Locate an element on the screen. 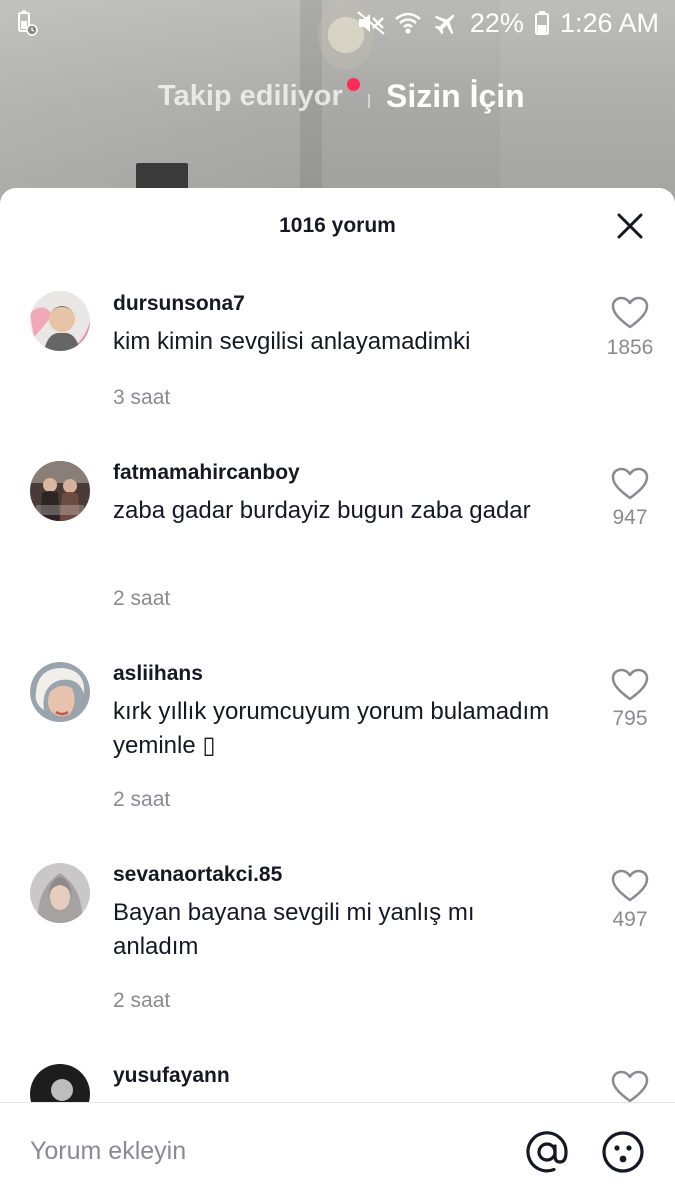 The image size is (675, 1200). clock: 1:26 AM is located at coordinates (609, 22).